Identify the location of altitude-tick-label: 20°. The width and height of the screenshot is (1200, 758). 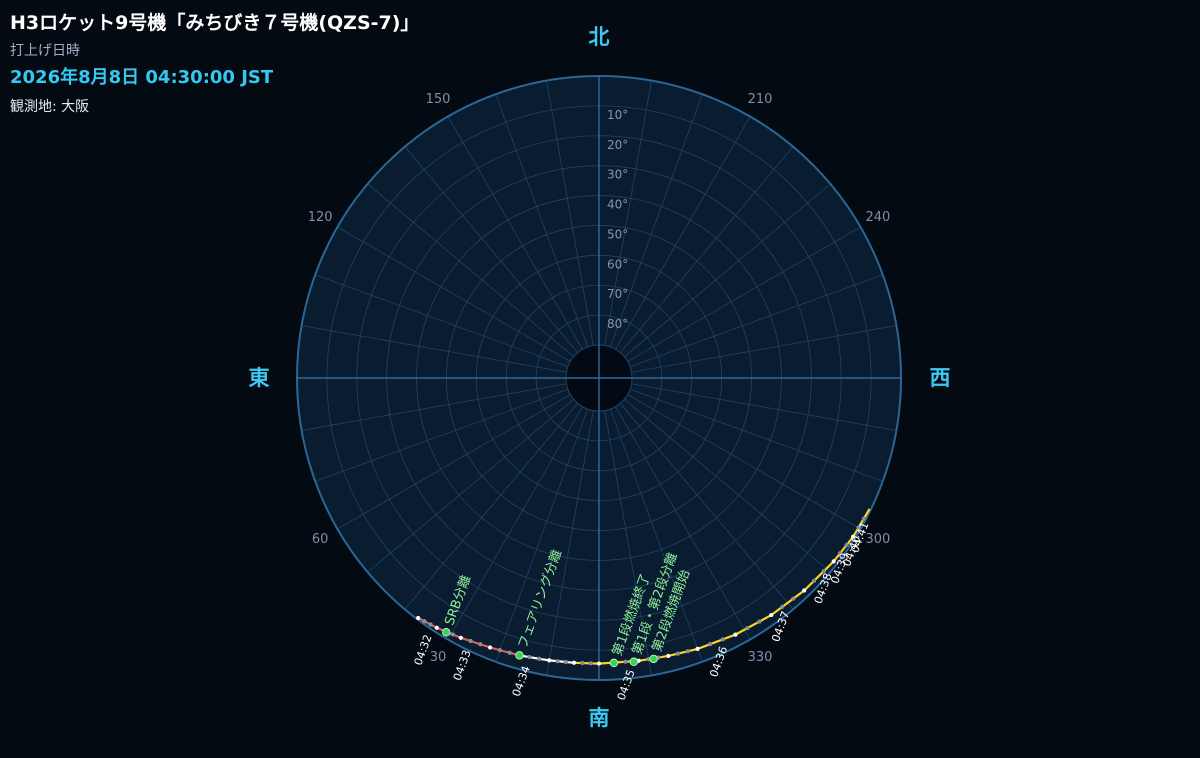
(617, 145).